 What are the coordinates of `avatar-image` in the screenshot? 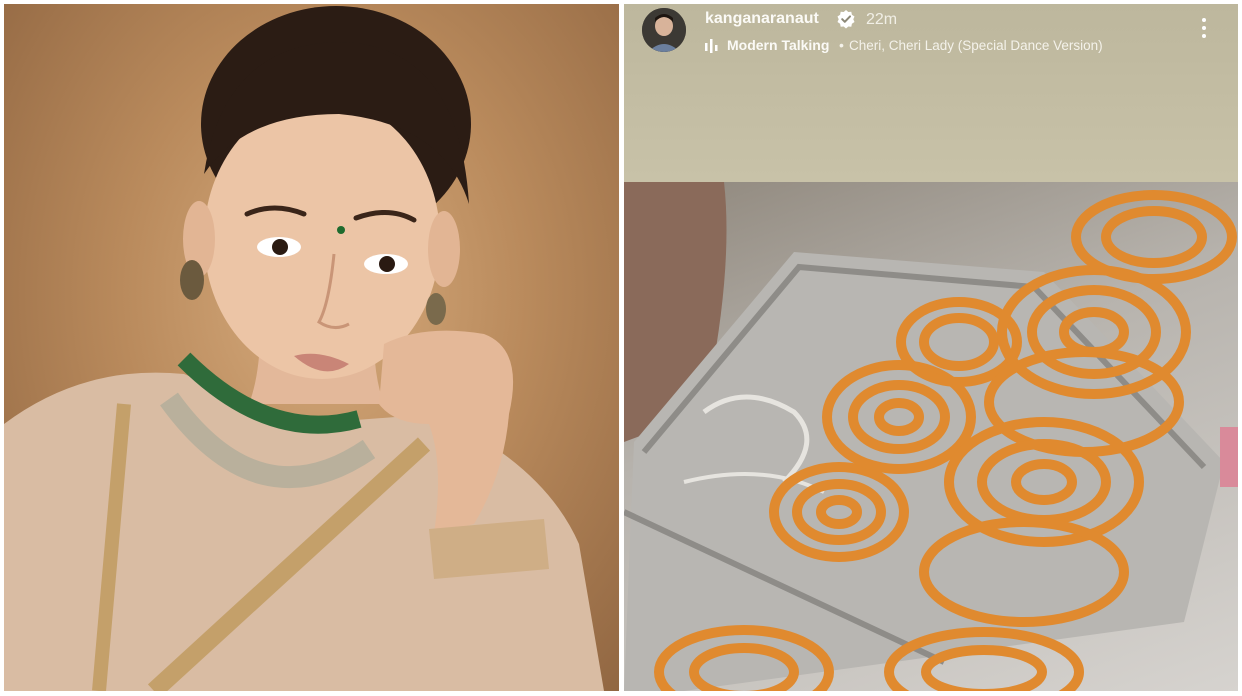 It's located at (664, 30).